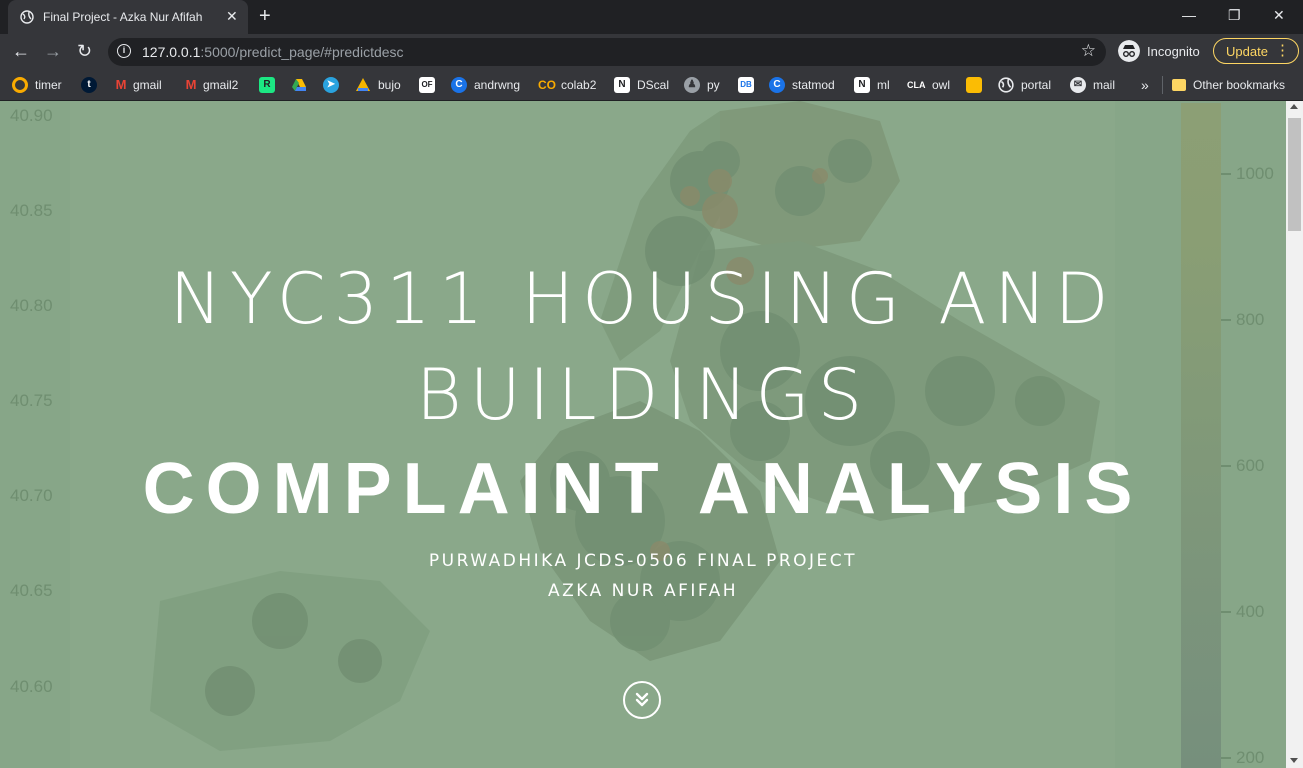 The image size is (1303, 768). Describe the element at coordinates (1255, 173) in the screenshot. I see `colorbar-label: 1000` at that location.